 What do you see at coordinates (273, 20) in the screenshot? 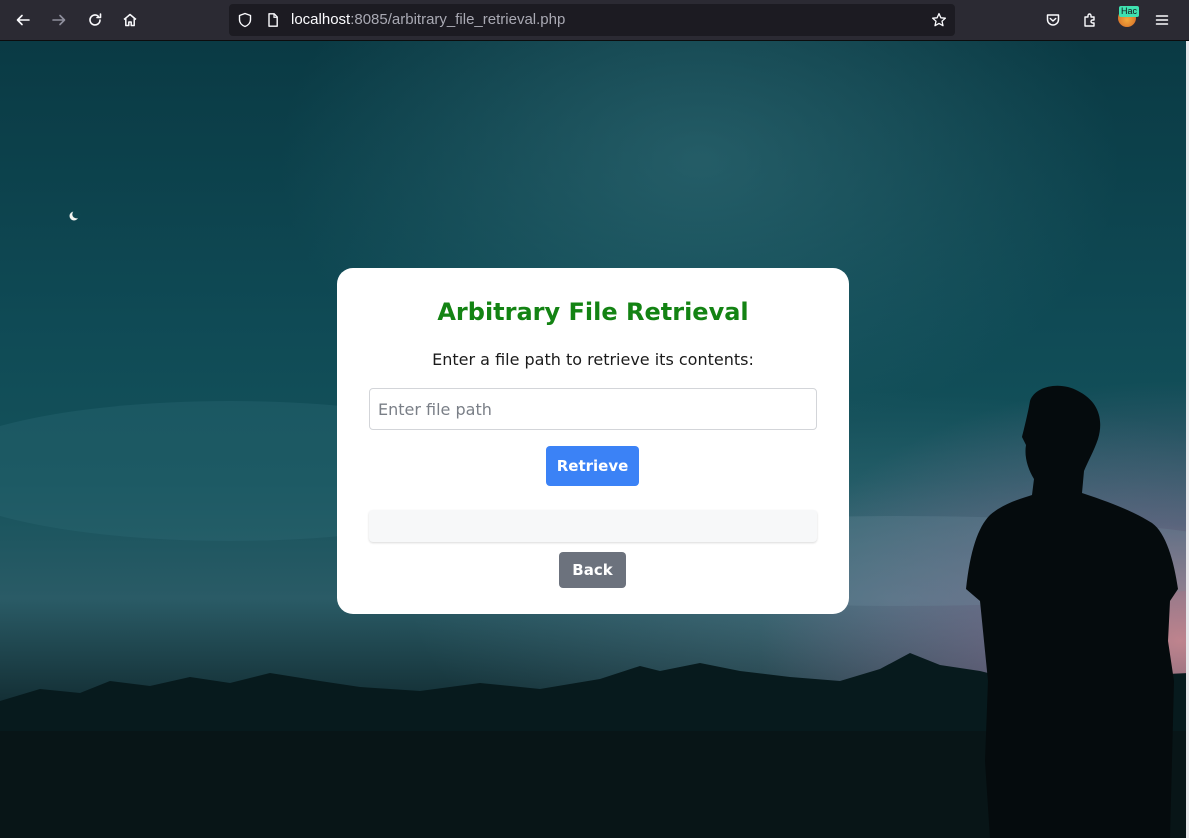
I see `page-icon` at bounding box center [273, 20].